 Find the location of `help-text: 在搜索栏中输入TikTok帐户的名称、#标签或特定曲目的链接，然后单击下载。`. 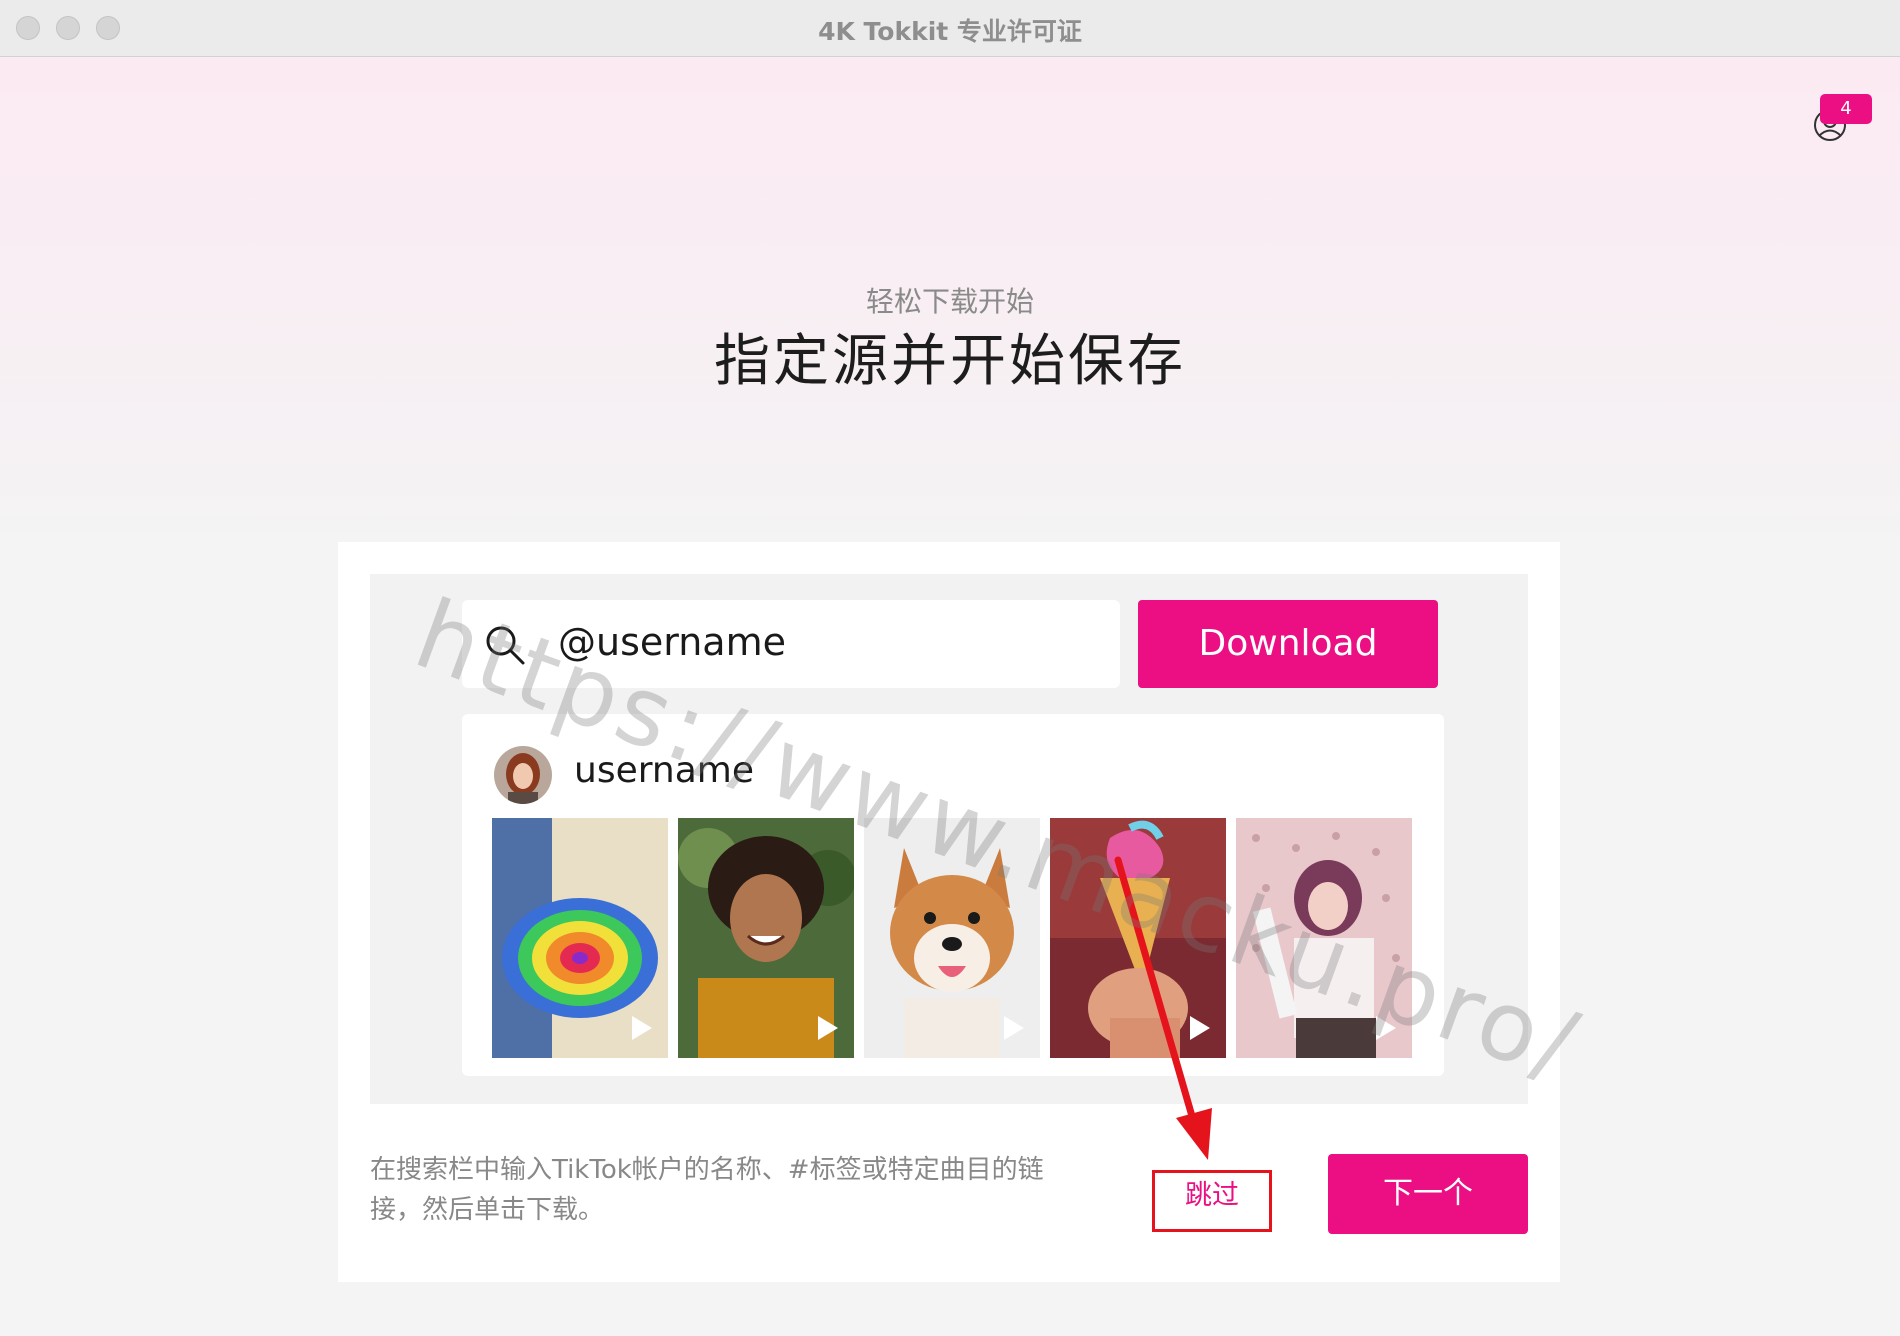

help-text: 在搜索栏中输入TikTok帐户的名称、#标签或特定曲目的链接，然后单击下载。 is located at coordinates (707, 1190).